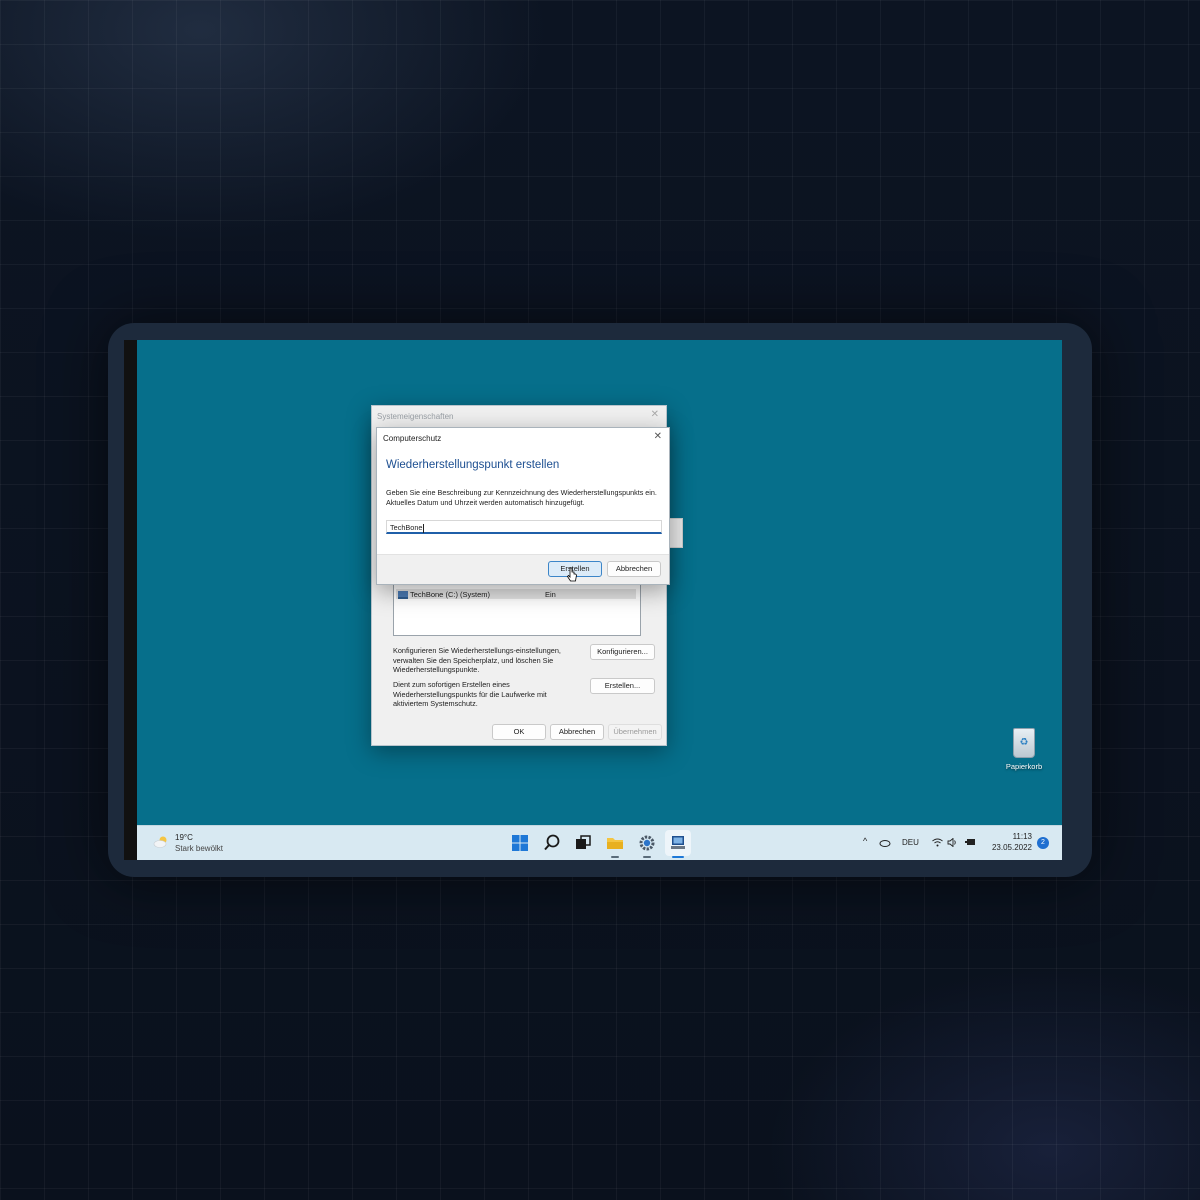 Image resolution: width=1200 pixels, height=1200 pixels. Describe the element at coordinates (450, 594) in the screenshot. I see `drive-name: TechBone (C:) (System)` at that location.